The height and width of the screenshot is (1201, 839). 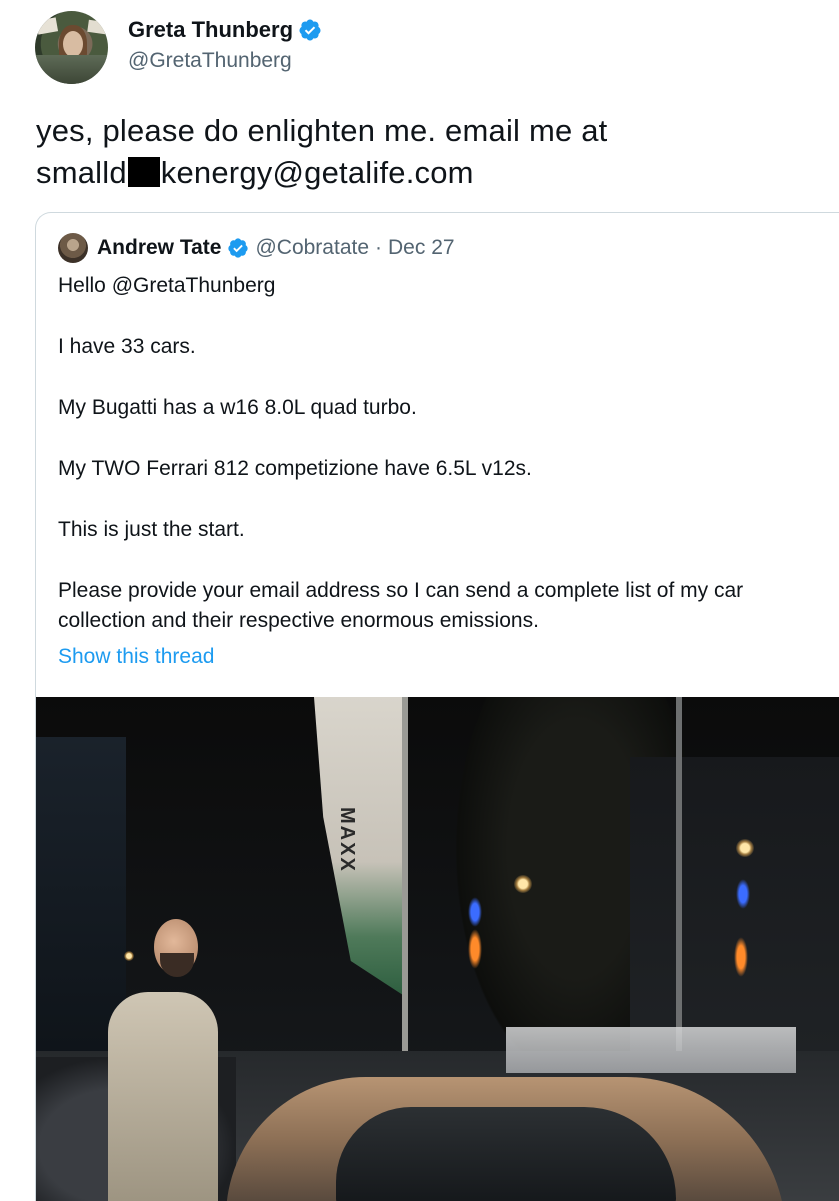 What do you see at coordinates (151, 529) in the screenshot?
I see `quoted-tweet-line: This is just the start.` at bounding box center [151, 529].